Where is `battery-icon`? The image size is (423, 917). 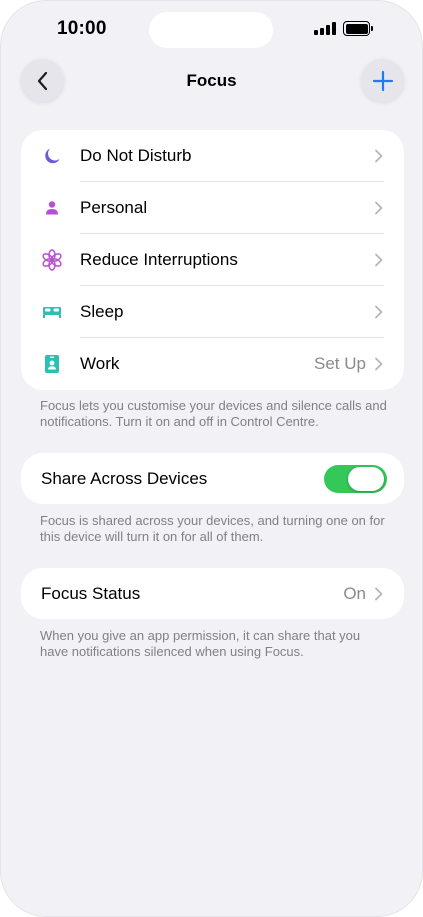
battery-icon is located at coordinates (358, 28).